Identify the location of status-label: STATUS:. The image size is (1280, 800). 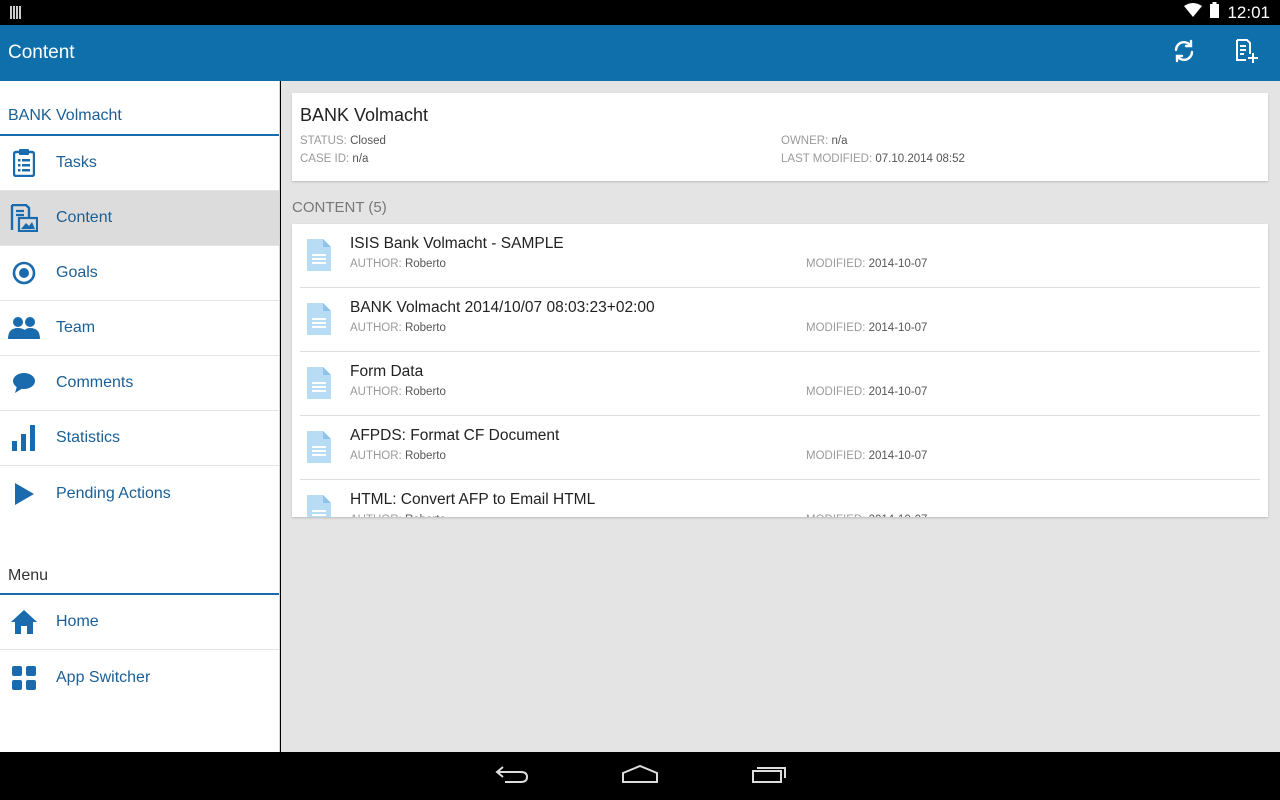
(323, 141).